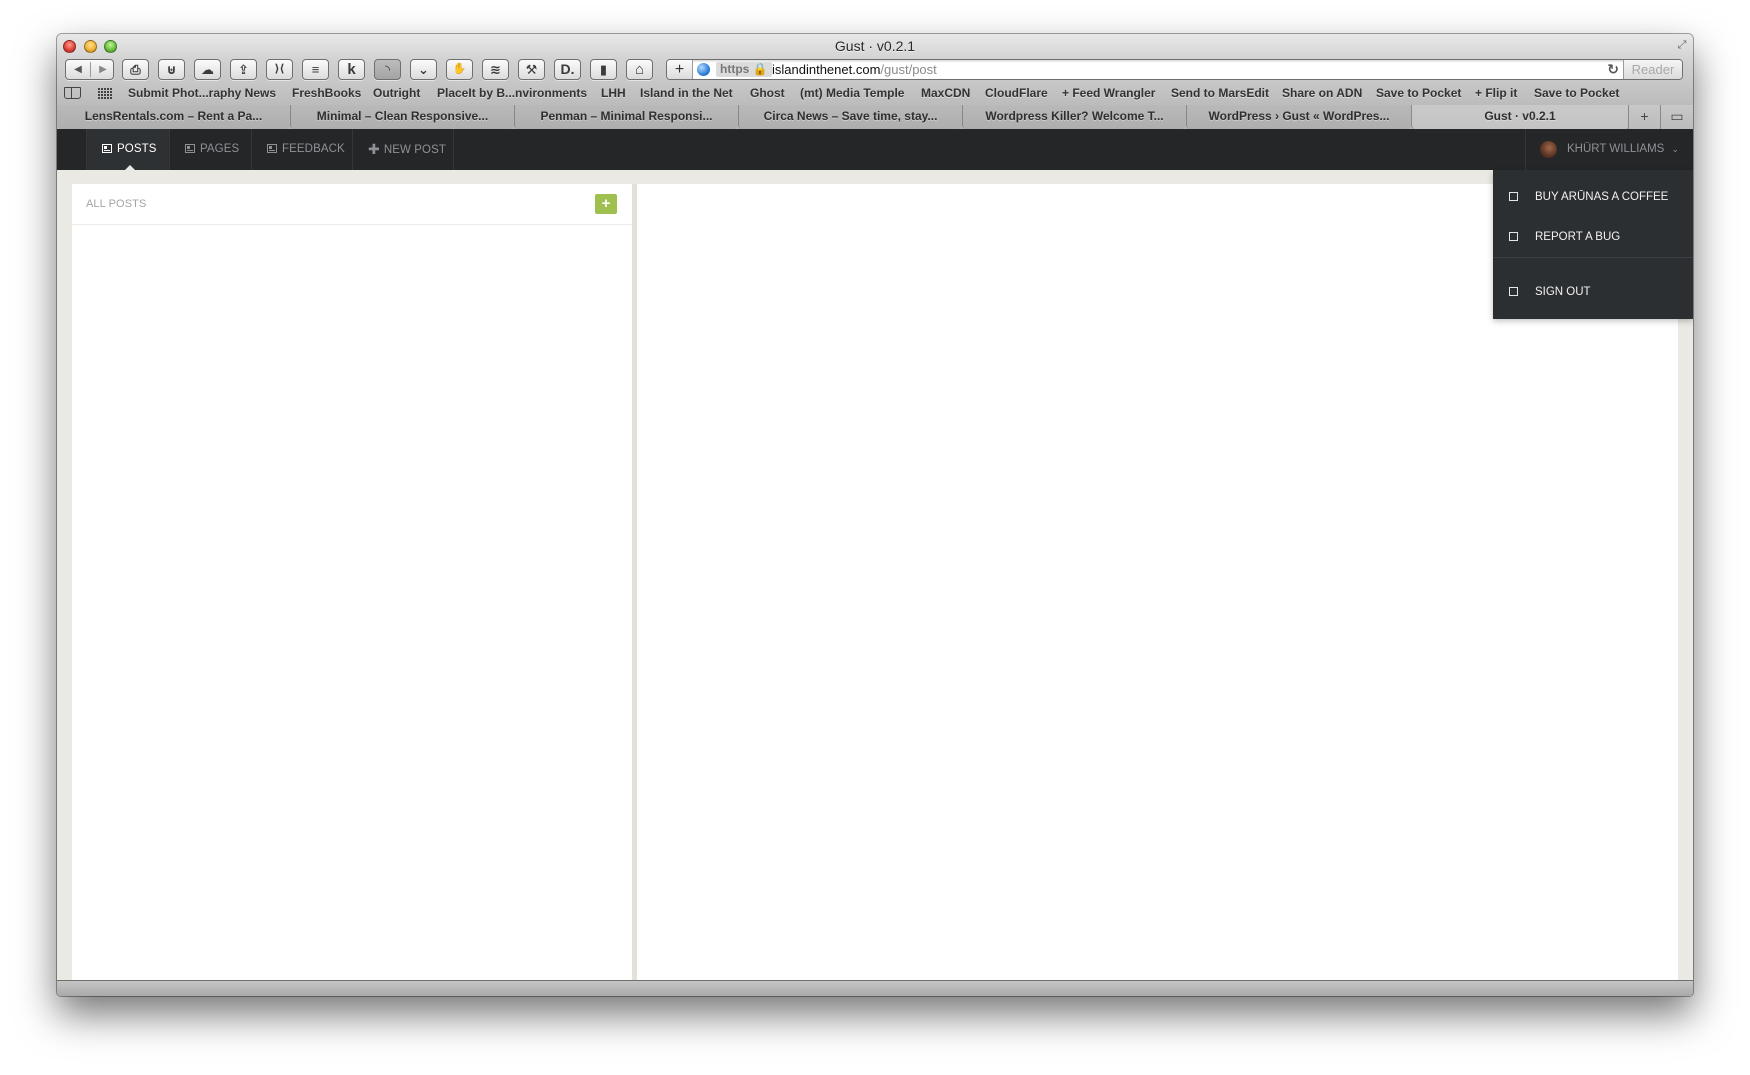  Describe the element at coordinates (352, 204) in the screenshot. I see `posts-list-header: ALL POSTS +` at that location.